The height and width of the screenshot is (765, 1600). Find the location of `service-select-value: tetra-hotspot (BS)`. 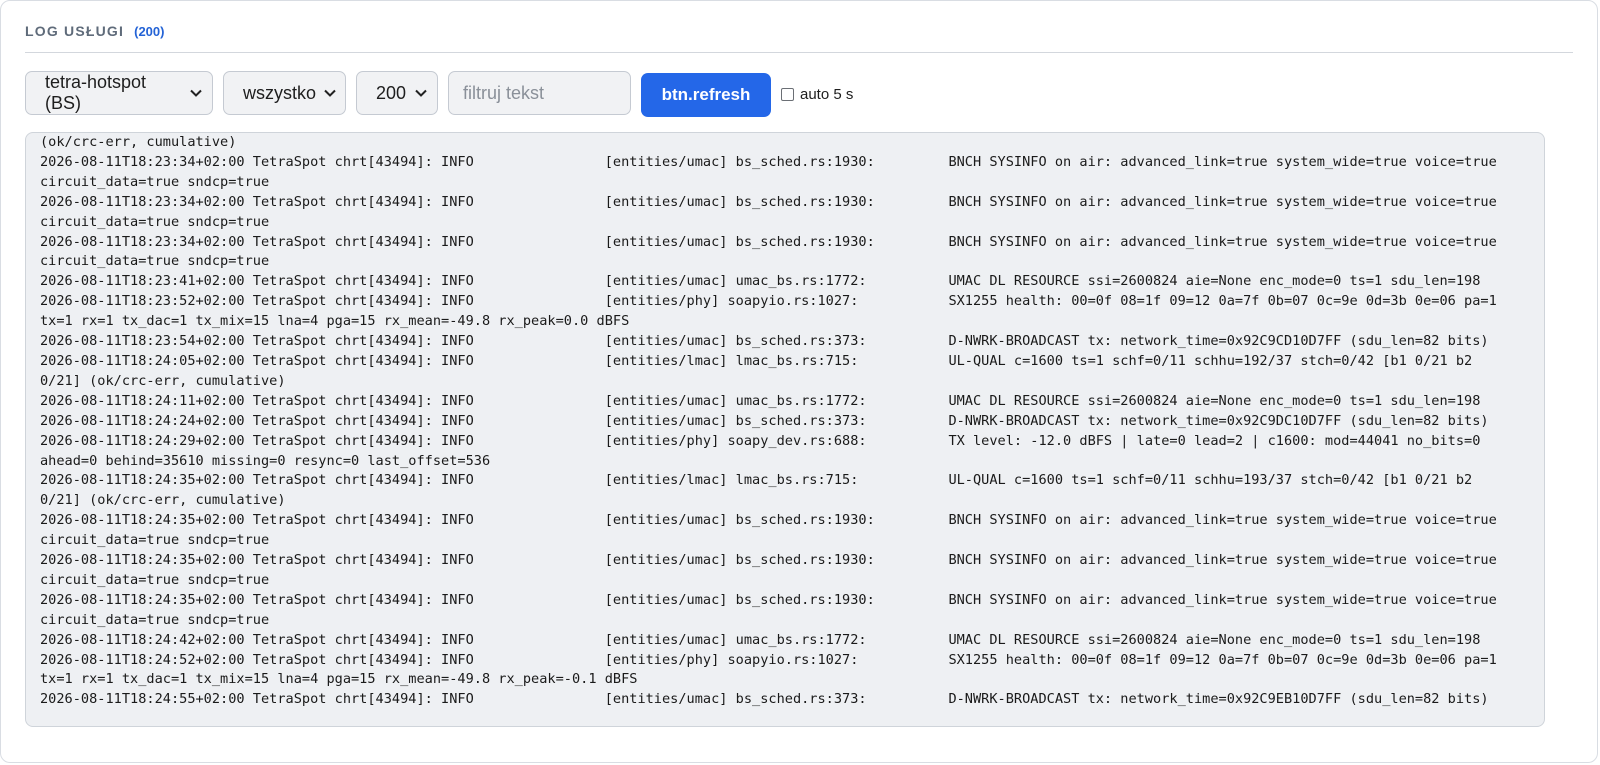

service-select-value: tetra-hotspot (BS) is located at coordinates (96, 92).